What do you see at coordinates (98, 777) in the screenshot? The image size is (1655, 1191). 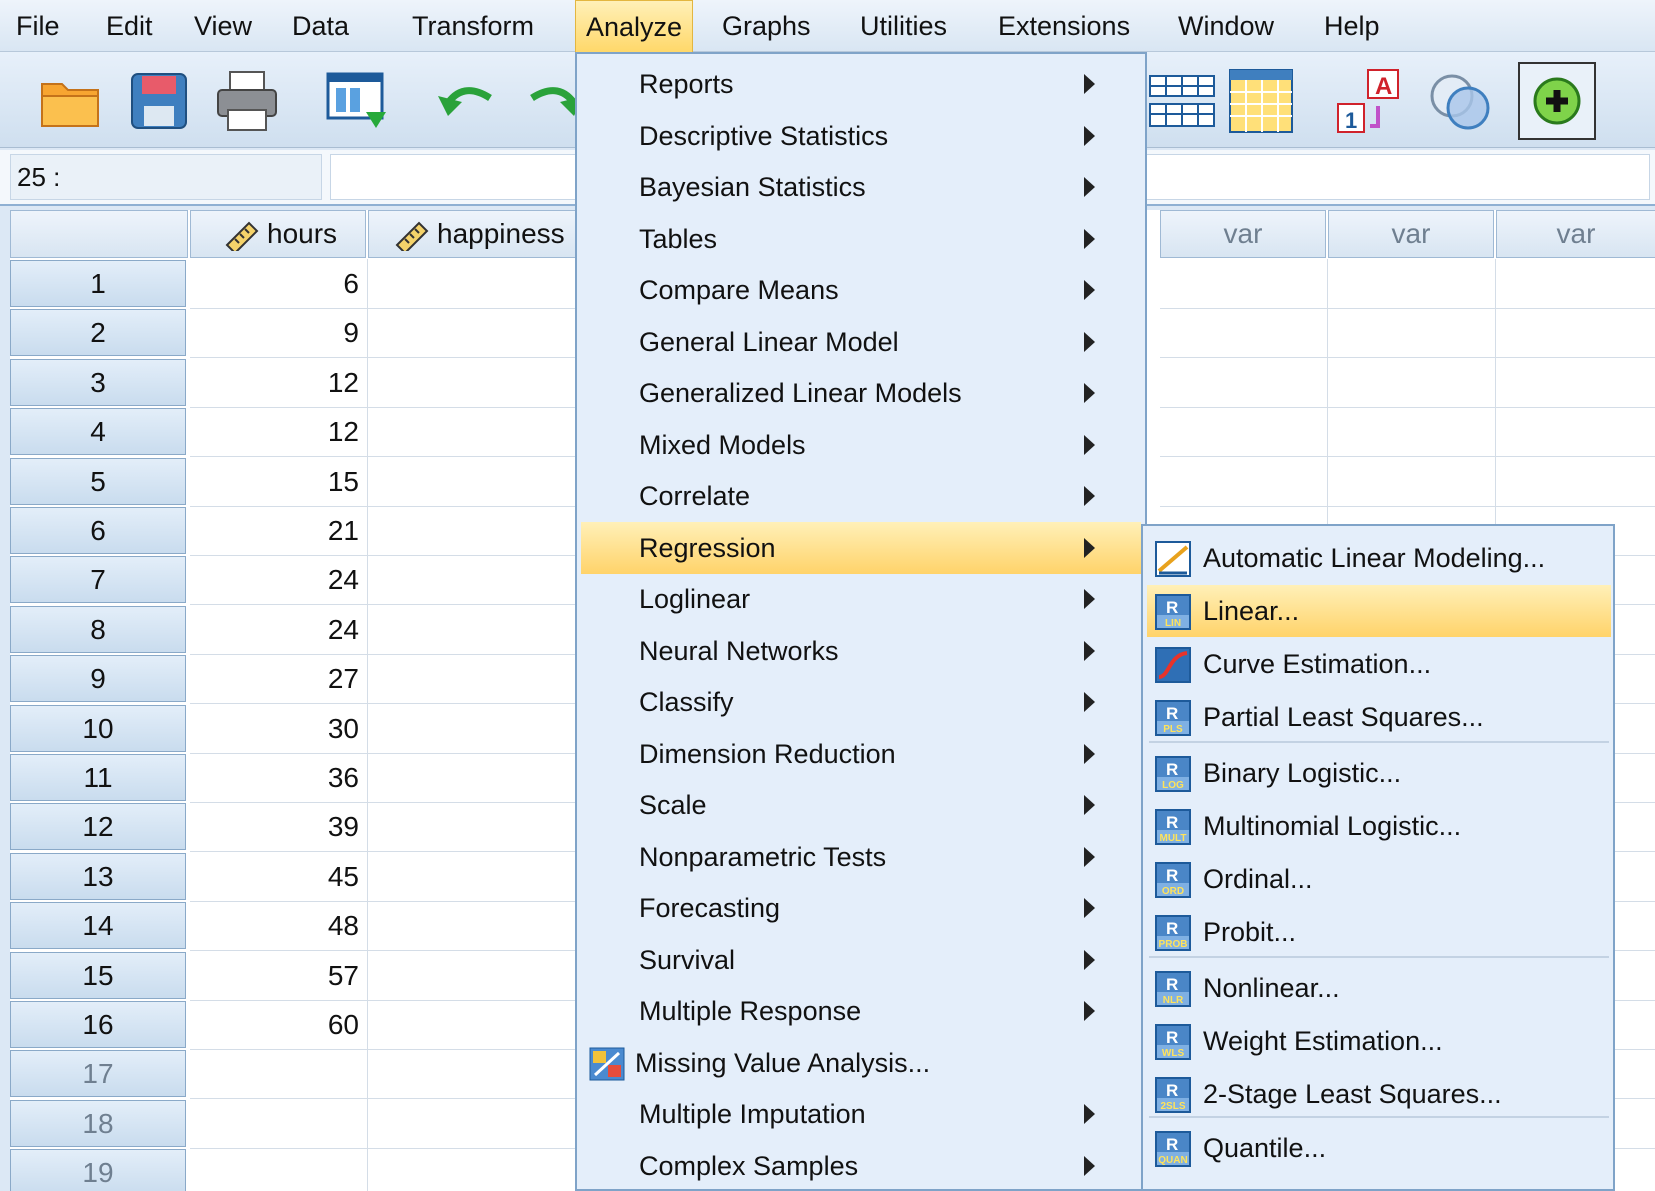 I see `row-header: 11` at bounding box center [98, 777].